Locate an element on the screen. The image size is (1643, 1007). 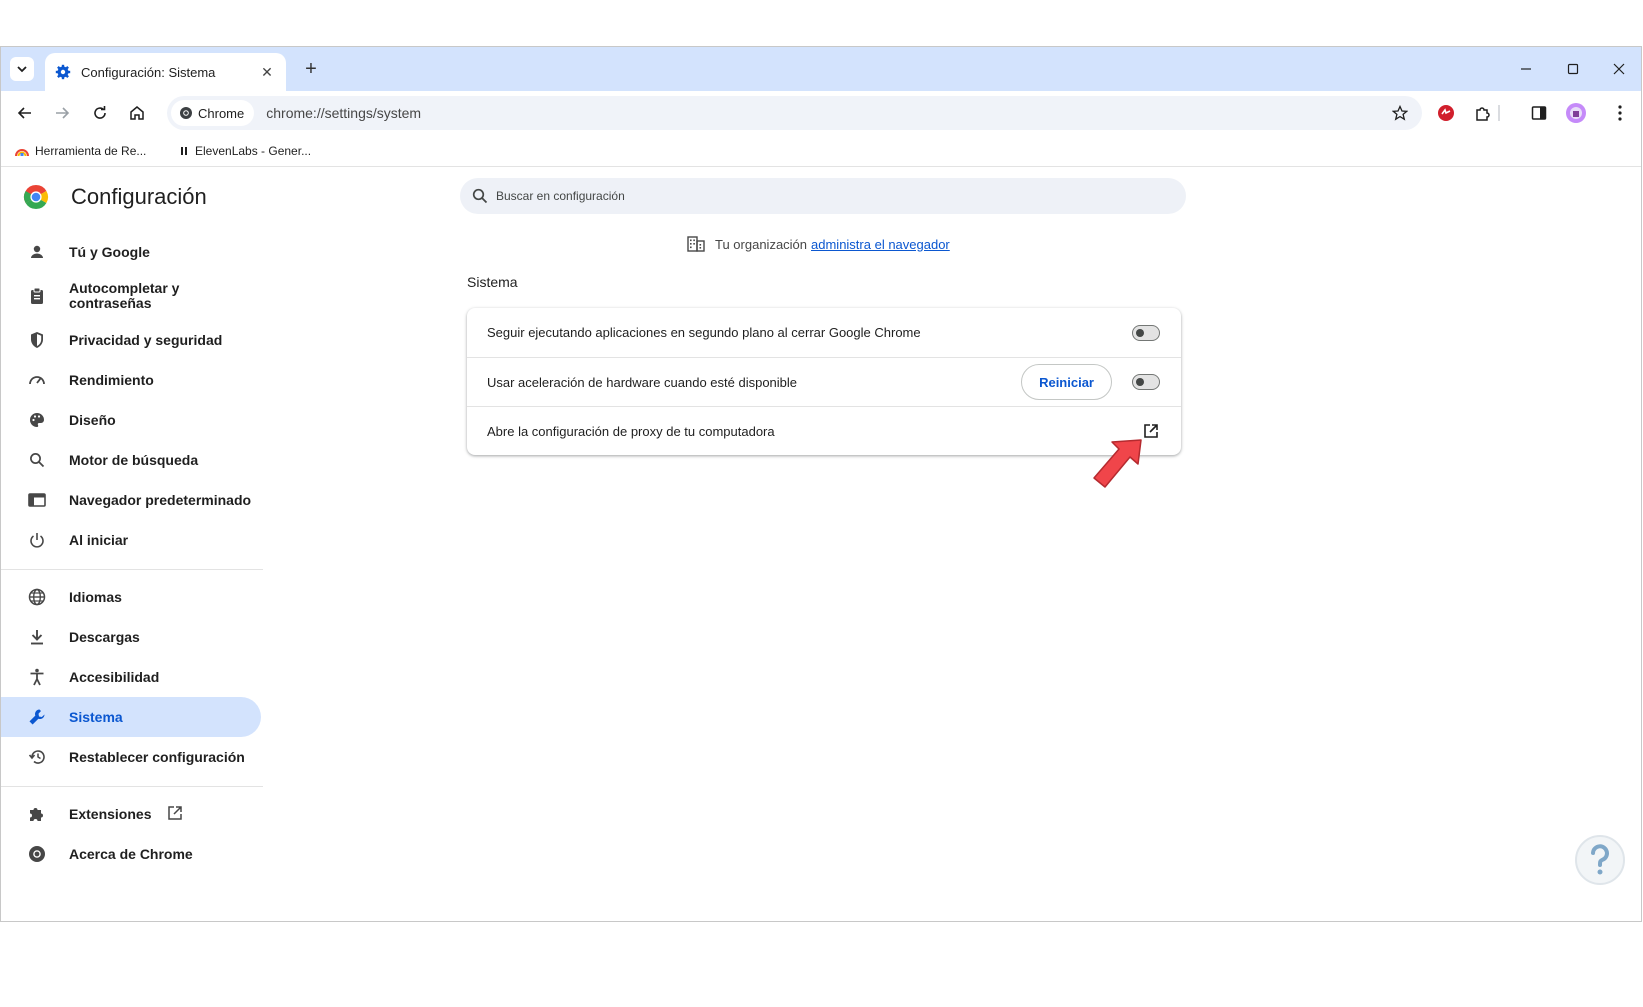
question-mark-icon is located at coordinates (1600, 859).